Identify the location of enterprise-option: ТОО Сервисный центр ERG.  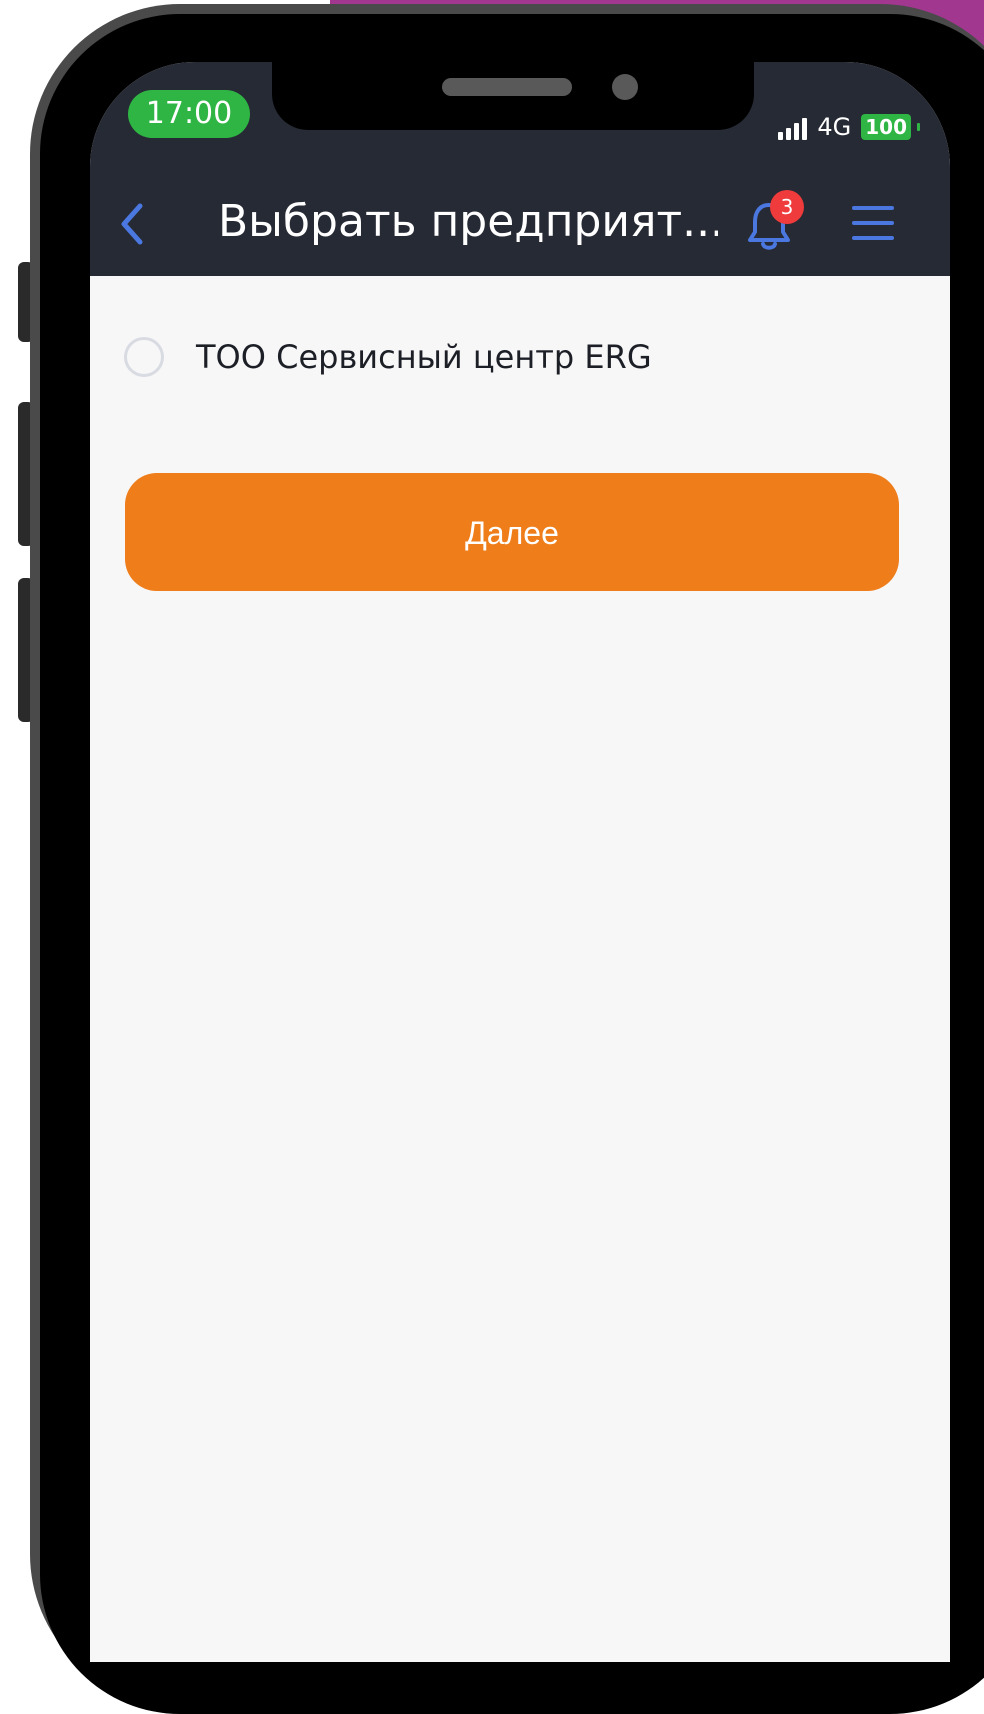
(474, 357).